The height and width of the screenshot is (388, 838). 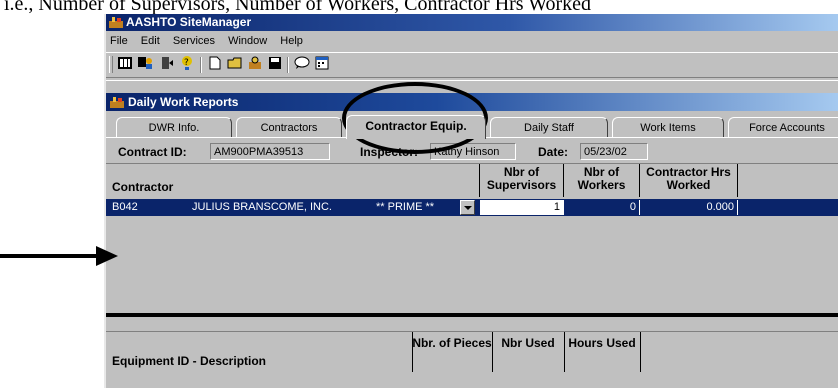 I want to click on tab-force-accounts: Force Accounts, so click(x=783, y=127).